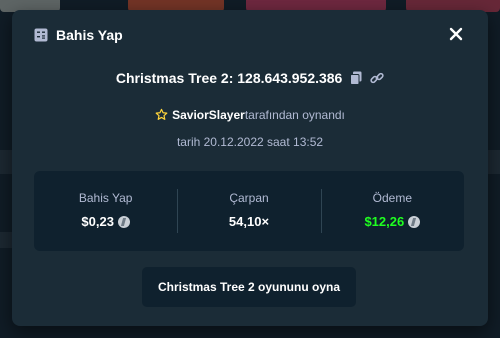 The image size is (500, 338). Describe the element at coordinates (41, 35) in the screenshot. I see `bet-slip-icon` at that location.